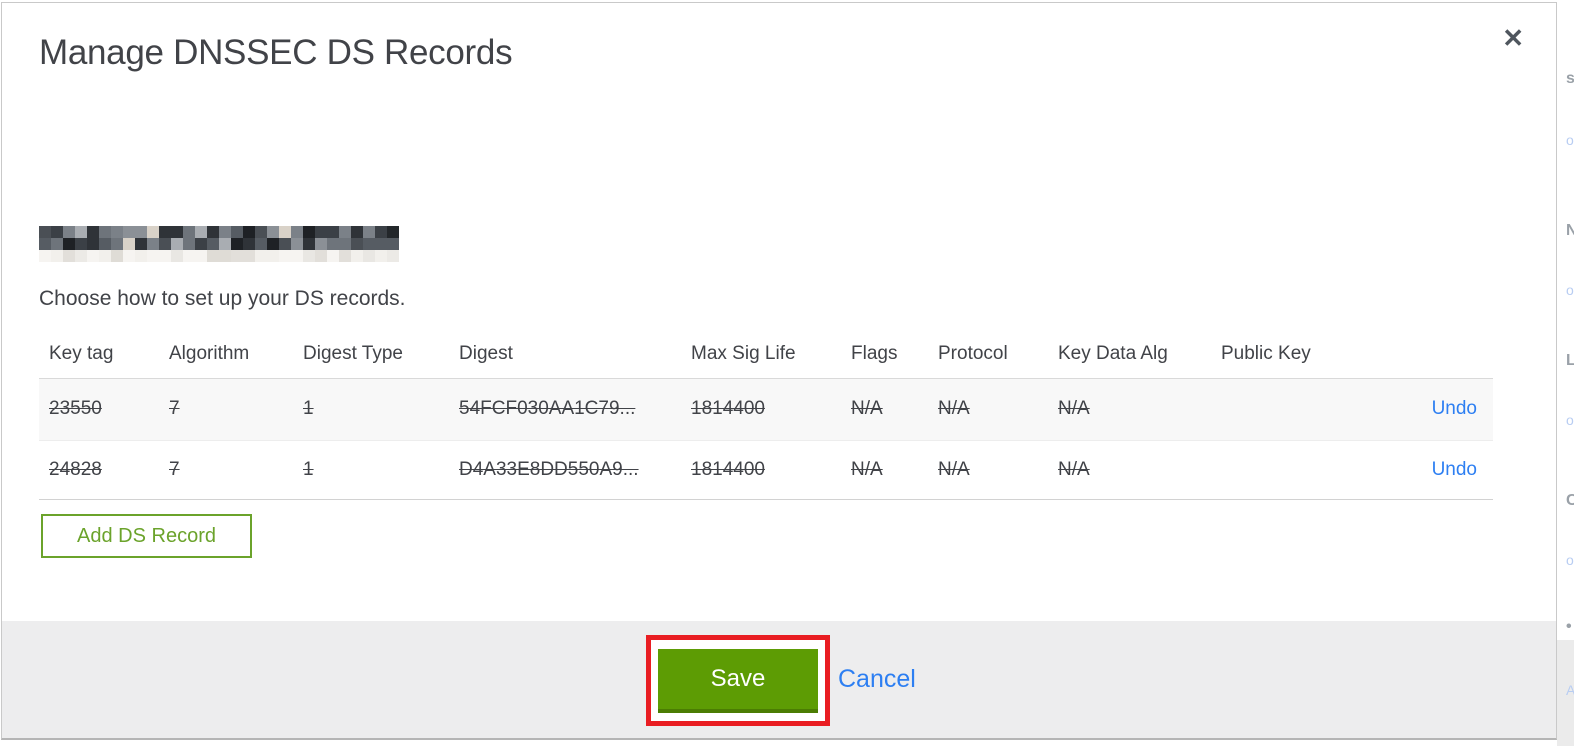  Describe the element at coordinates (1427, 354) in the screenshot. I see `col-header-actions` at that location.